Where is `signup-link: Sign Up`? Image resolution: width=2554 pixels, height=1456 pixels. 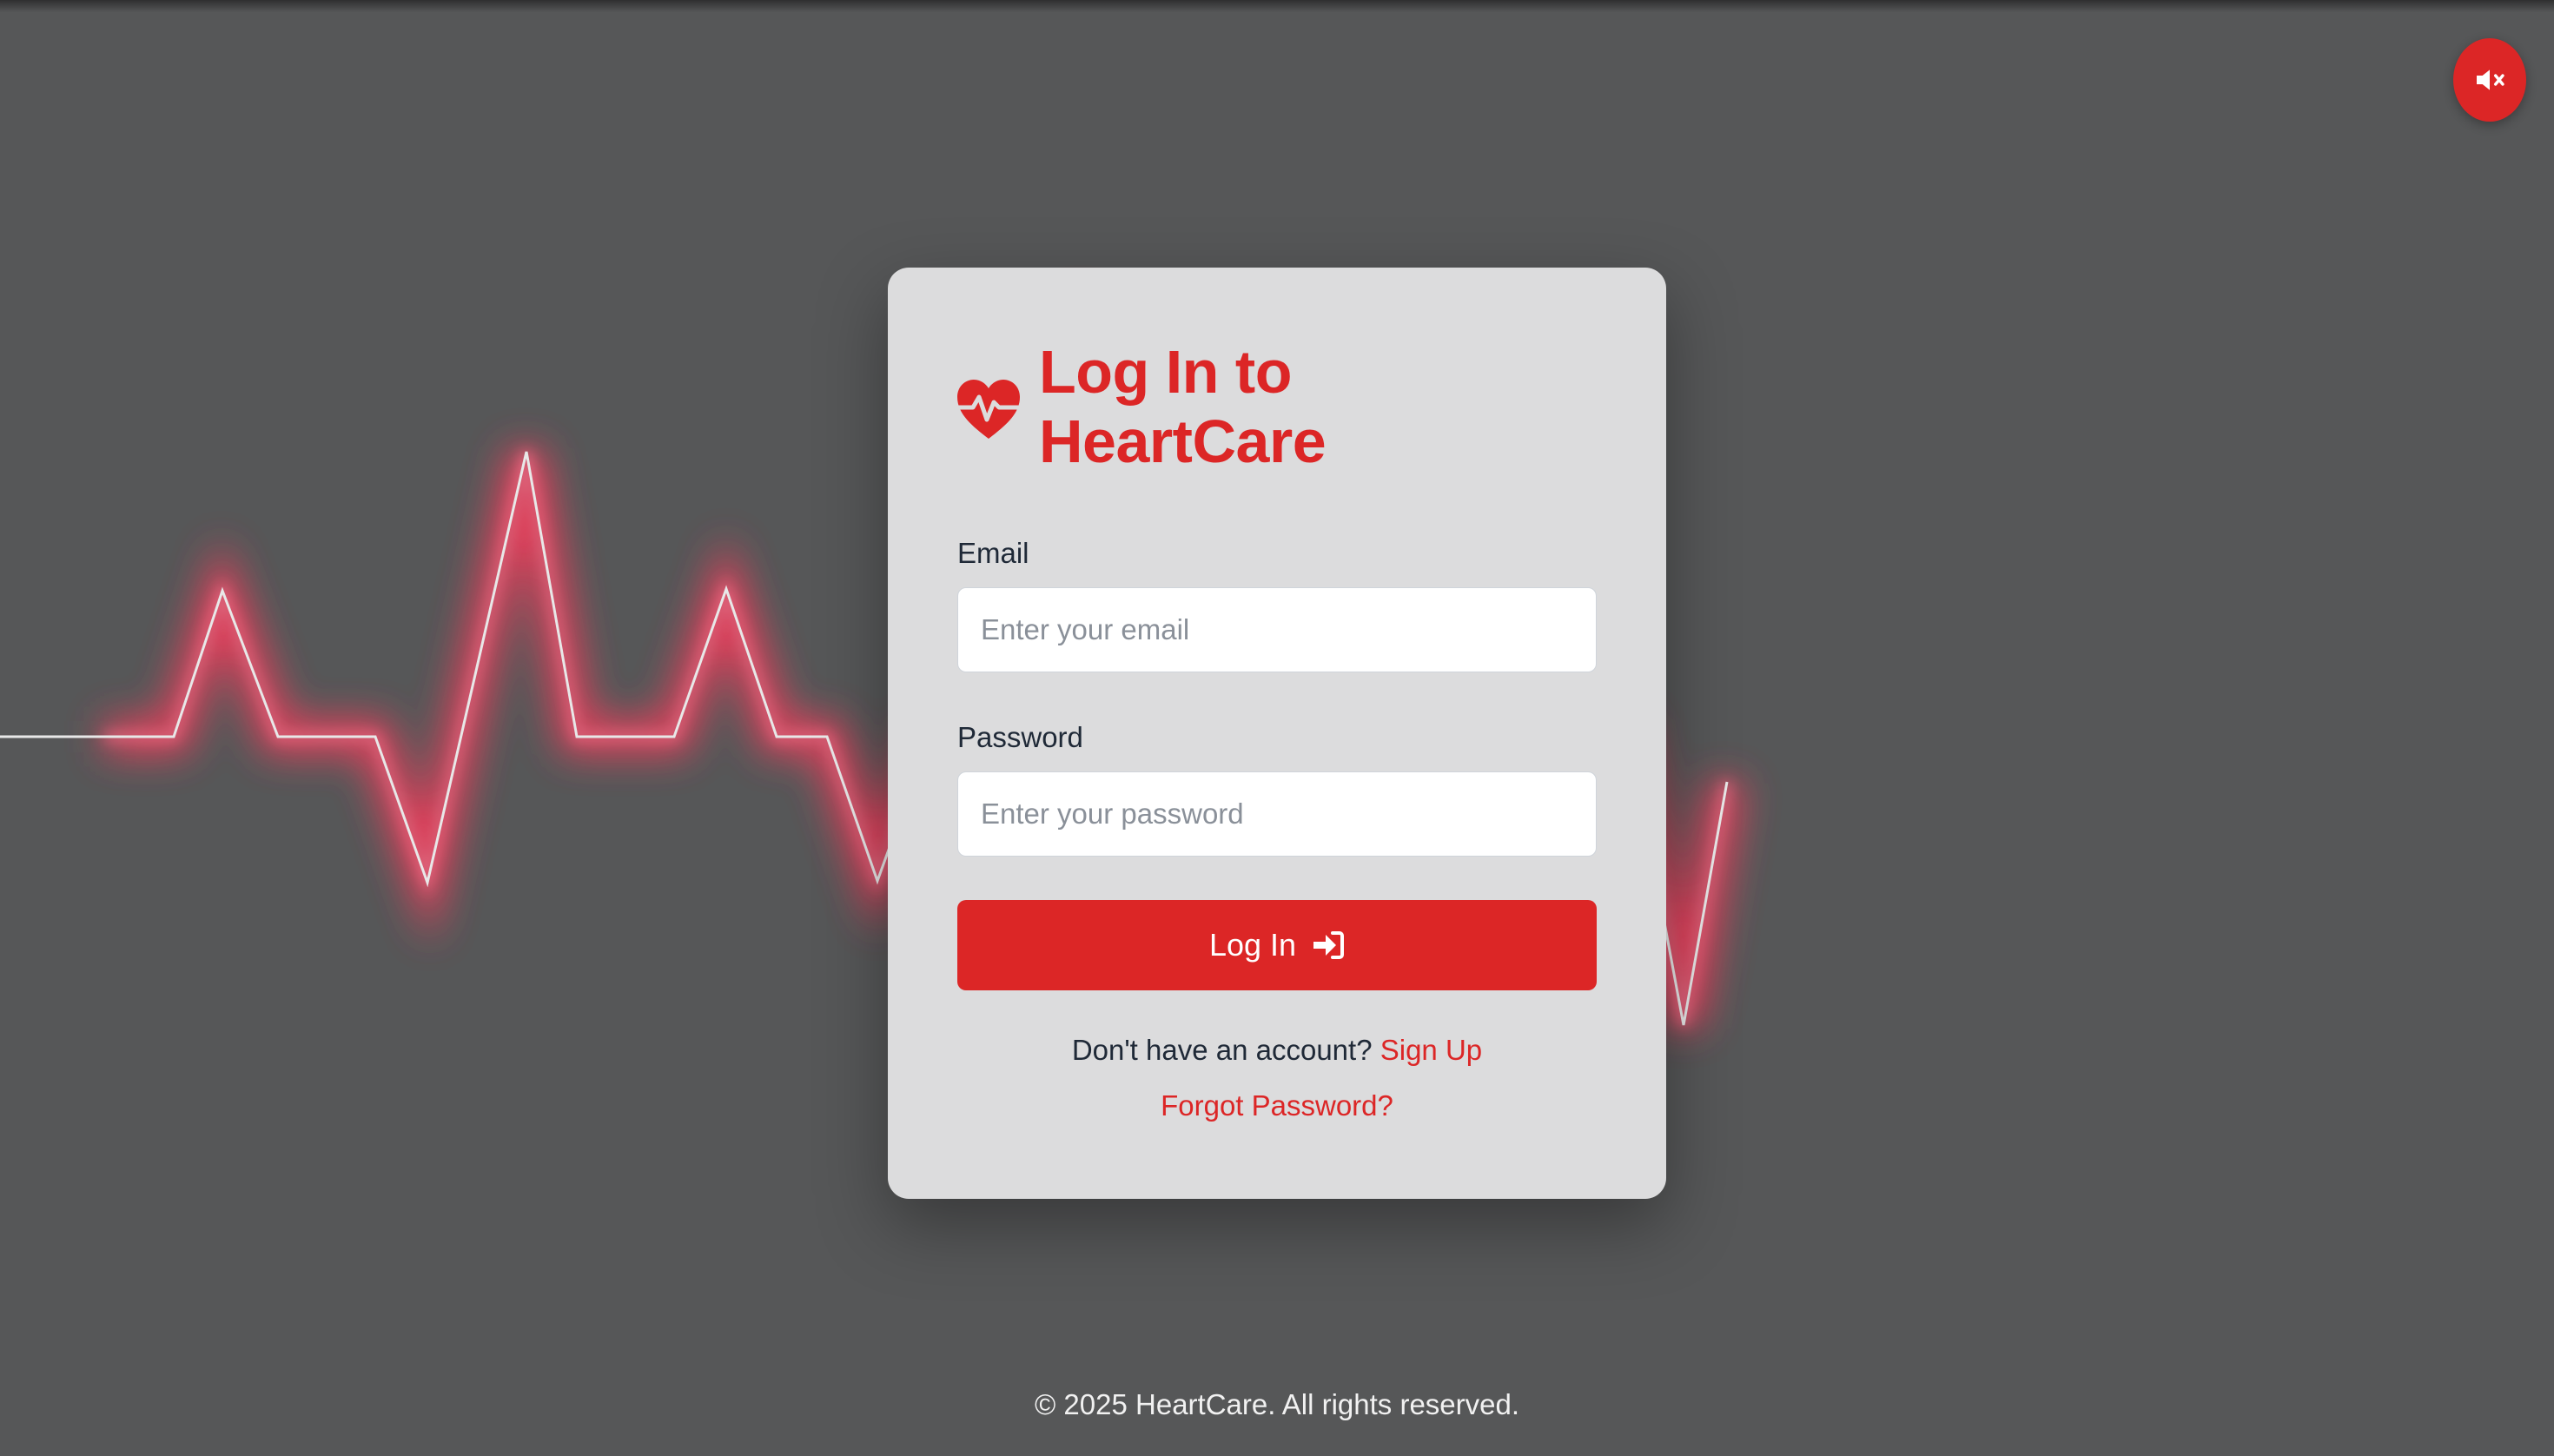 signup-link: Sign Up is located at coordinates (1431, 1050).